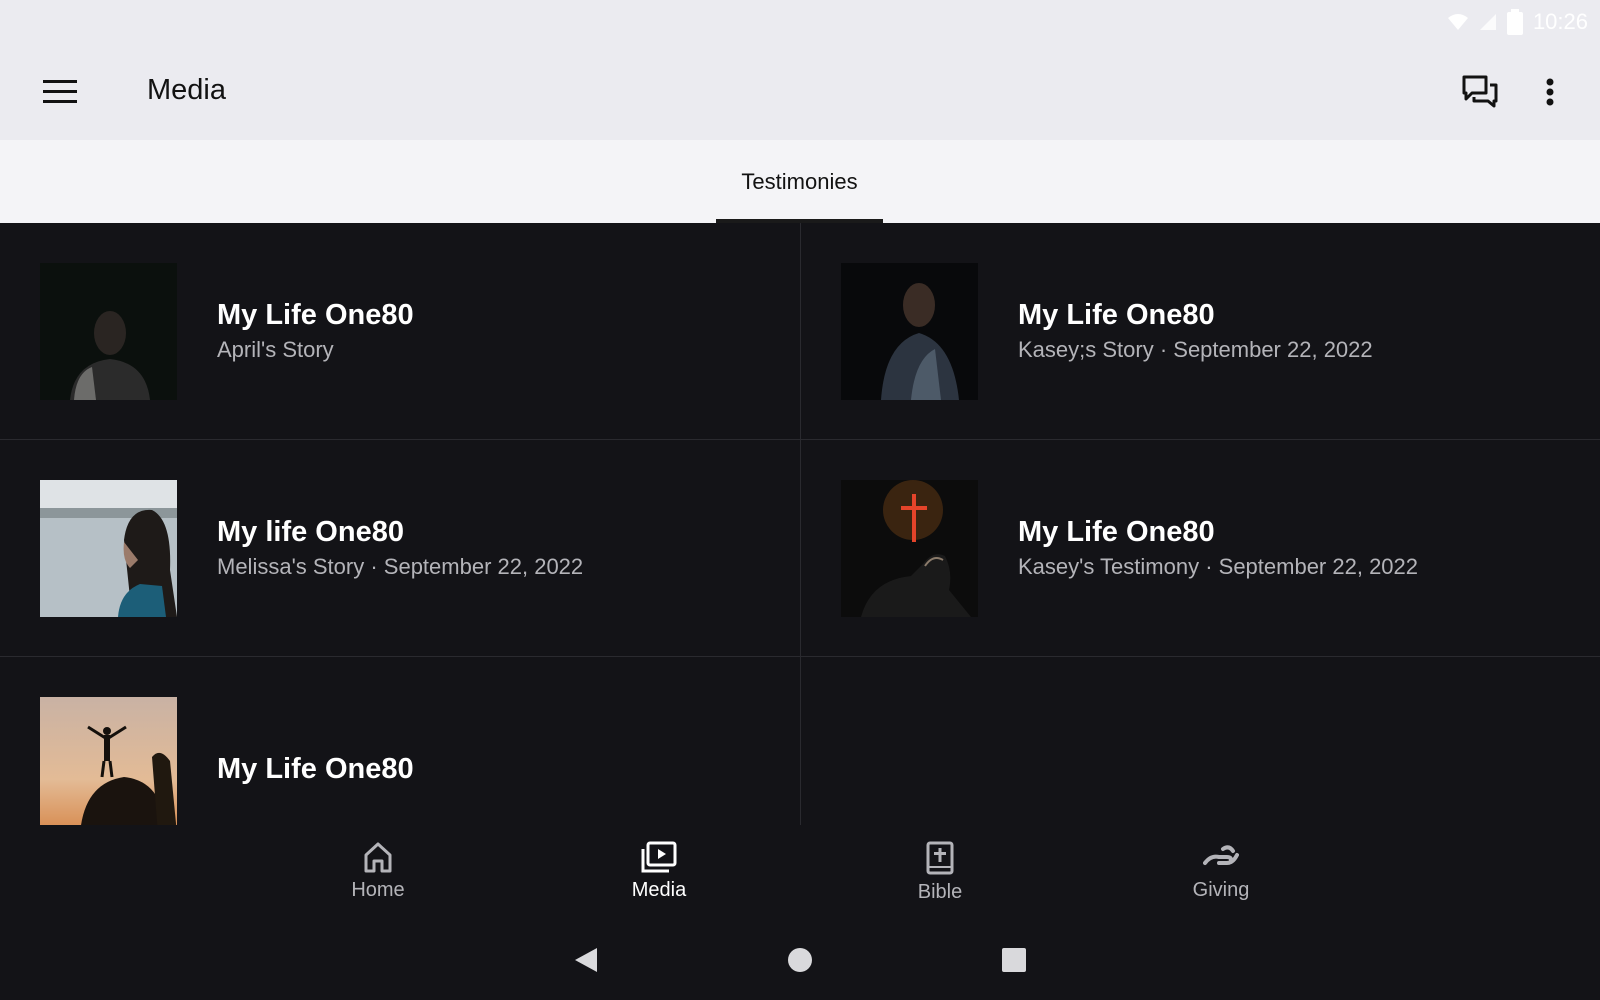 Image resolution: width=1600 pixels, height=1000 pixels. I want to click on giving-icon, so click(1221, 855).